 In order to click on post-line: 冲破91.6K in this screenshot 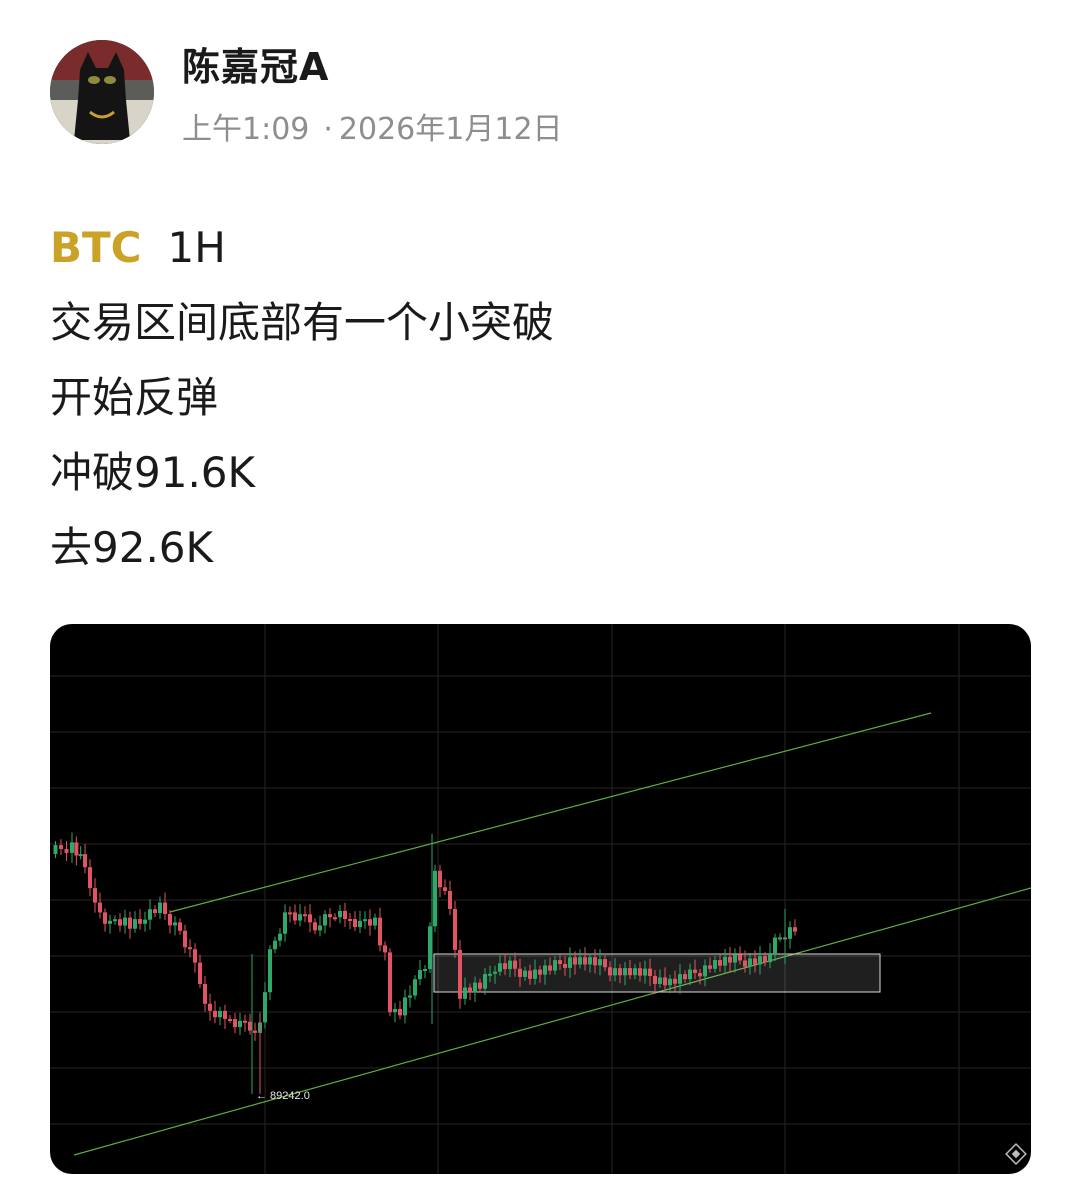, I will do `click(153, 472)`.